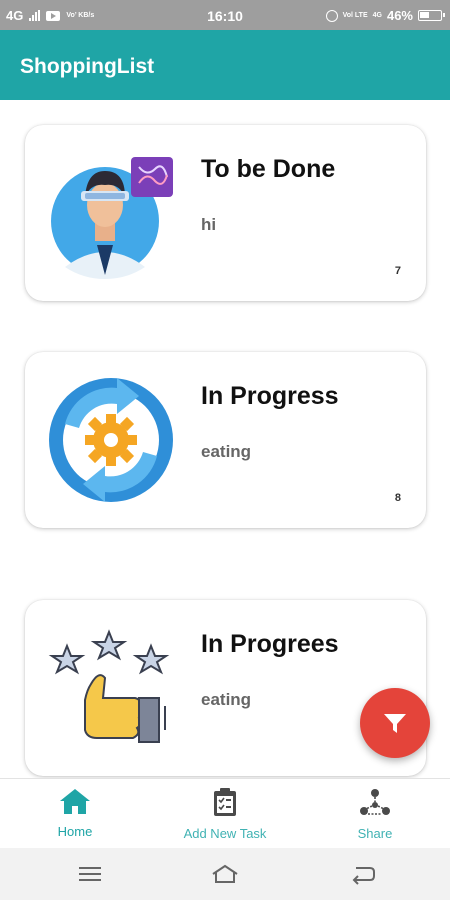  Describe the element at coordinates (87, 66) in the screenshot. I see `app-title: ShoppingList` at that location.